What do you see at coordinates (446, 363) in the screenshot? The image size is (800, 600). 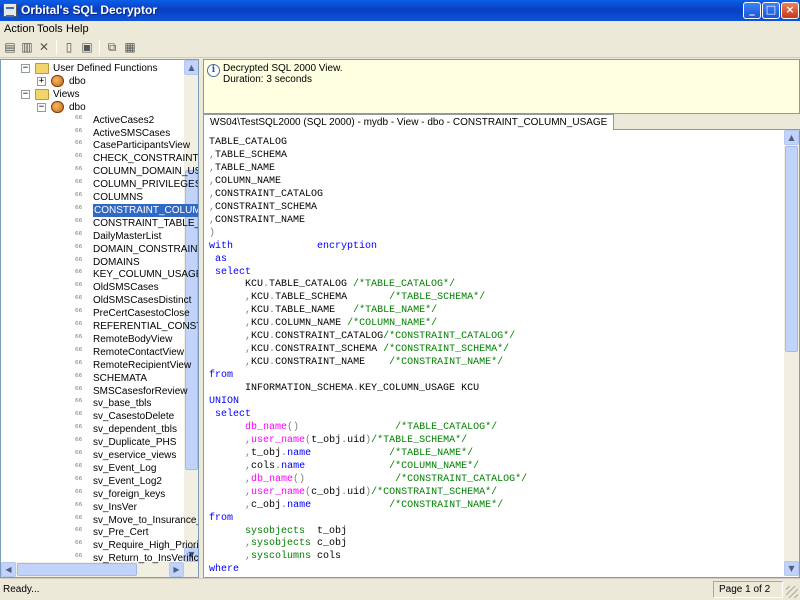 I see `code-token: /*CONSTRAINT_NAME*/` at bounding box center [446, 363].